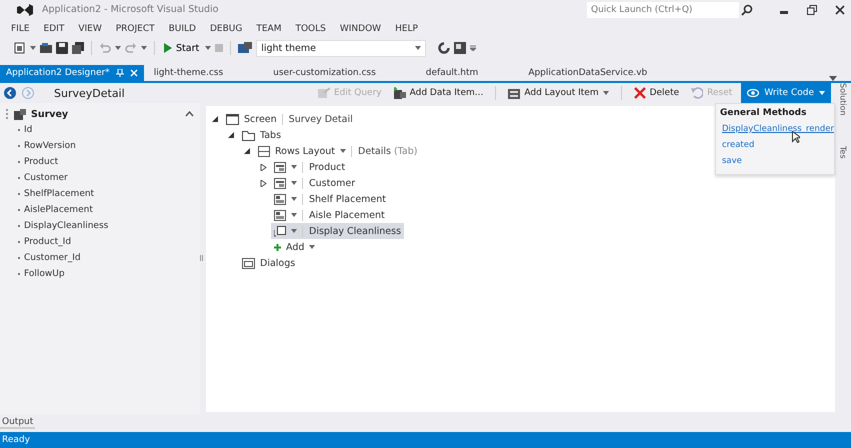 The height and width of the screenshot is (448, 851). Describe the element at coordinates (20, 48) in the screenshot. I see `new-project-icon` at that location.